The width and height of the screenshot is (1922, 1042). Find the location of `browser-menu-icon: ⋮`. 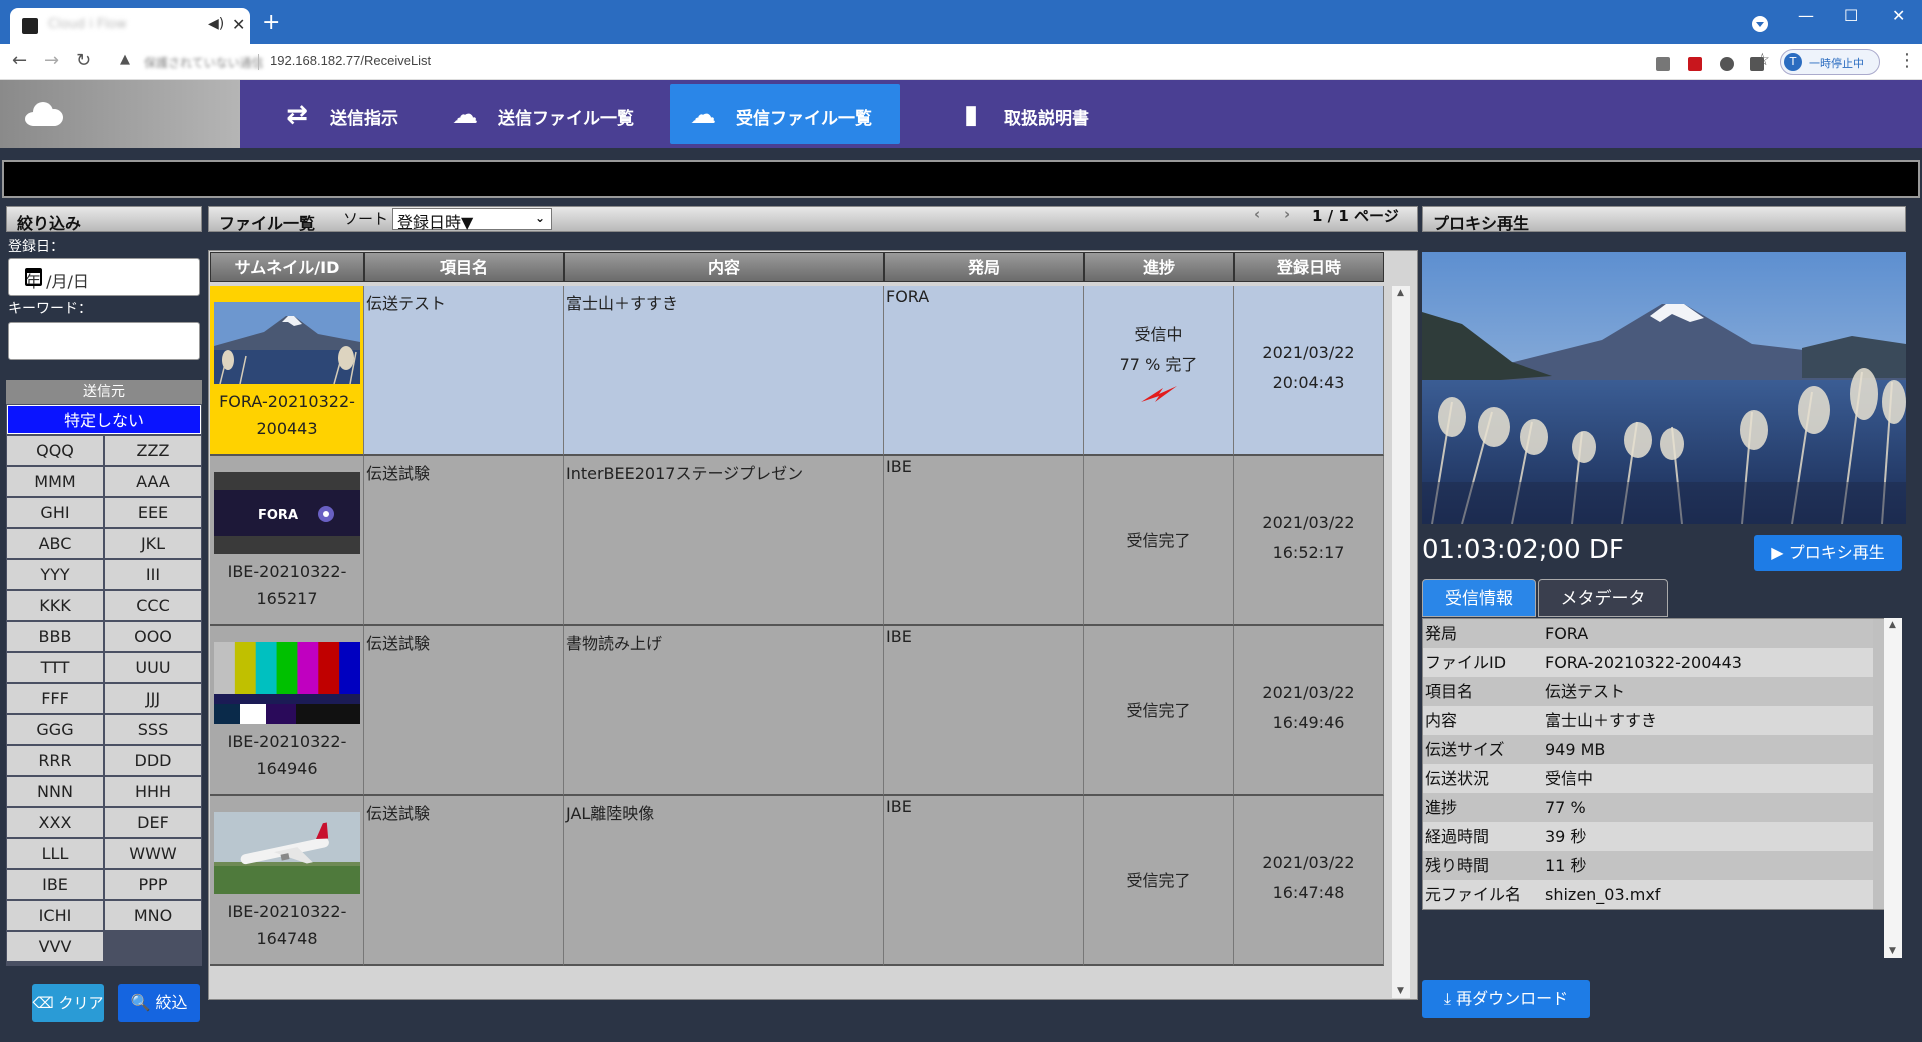

browser-menu-icon: ⋮ is located at coordinates (1907, 60).